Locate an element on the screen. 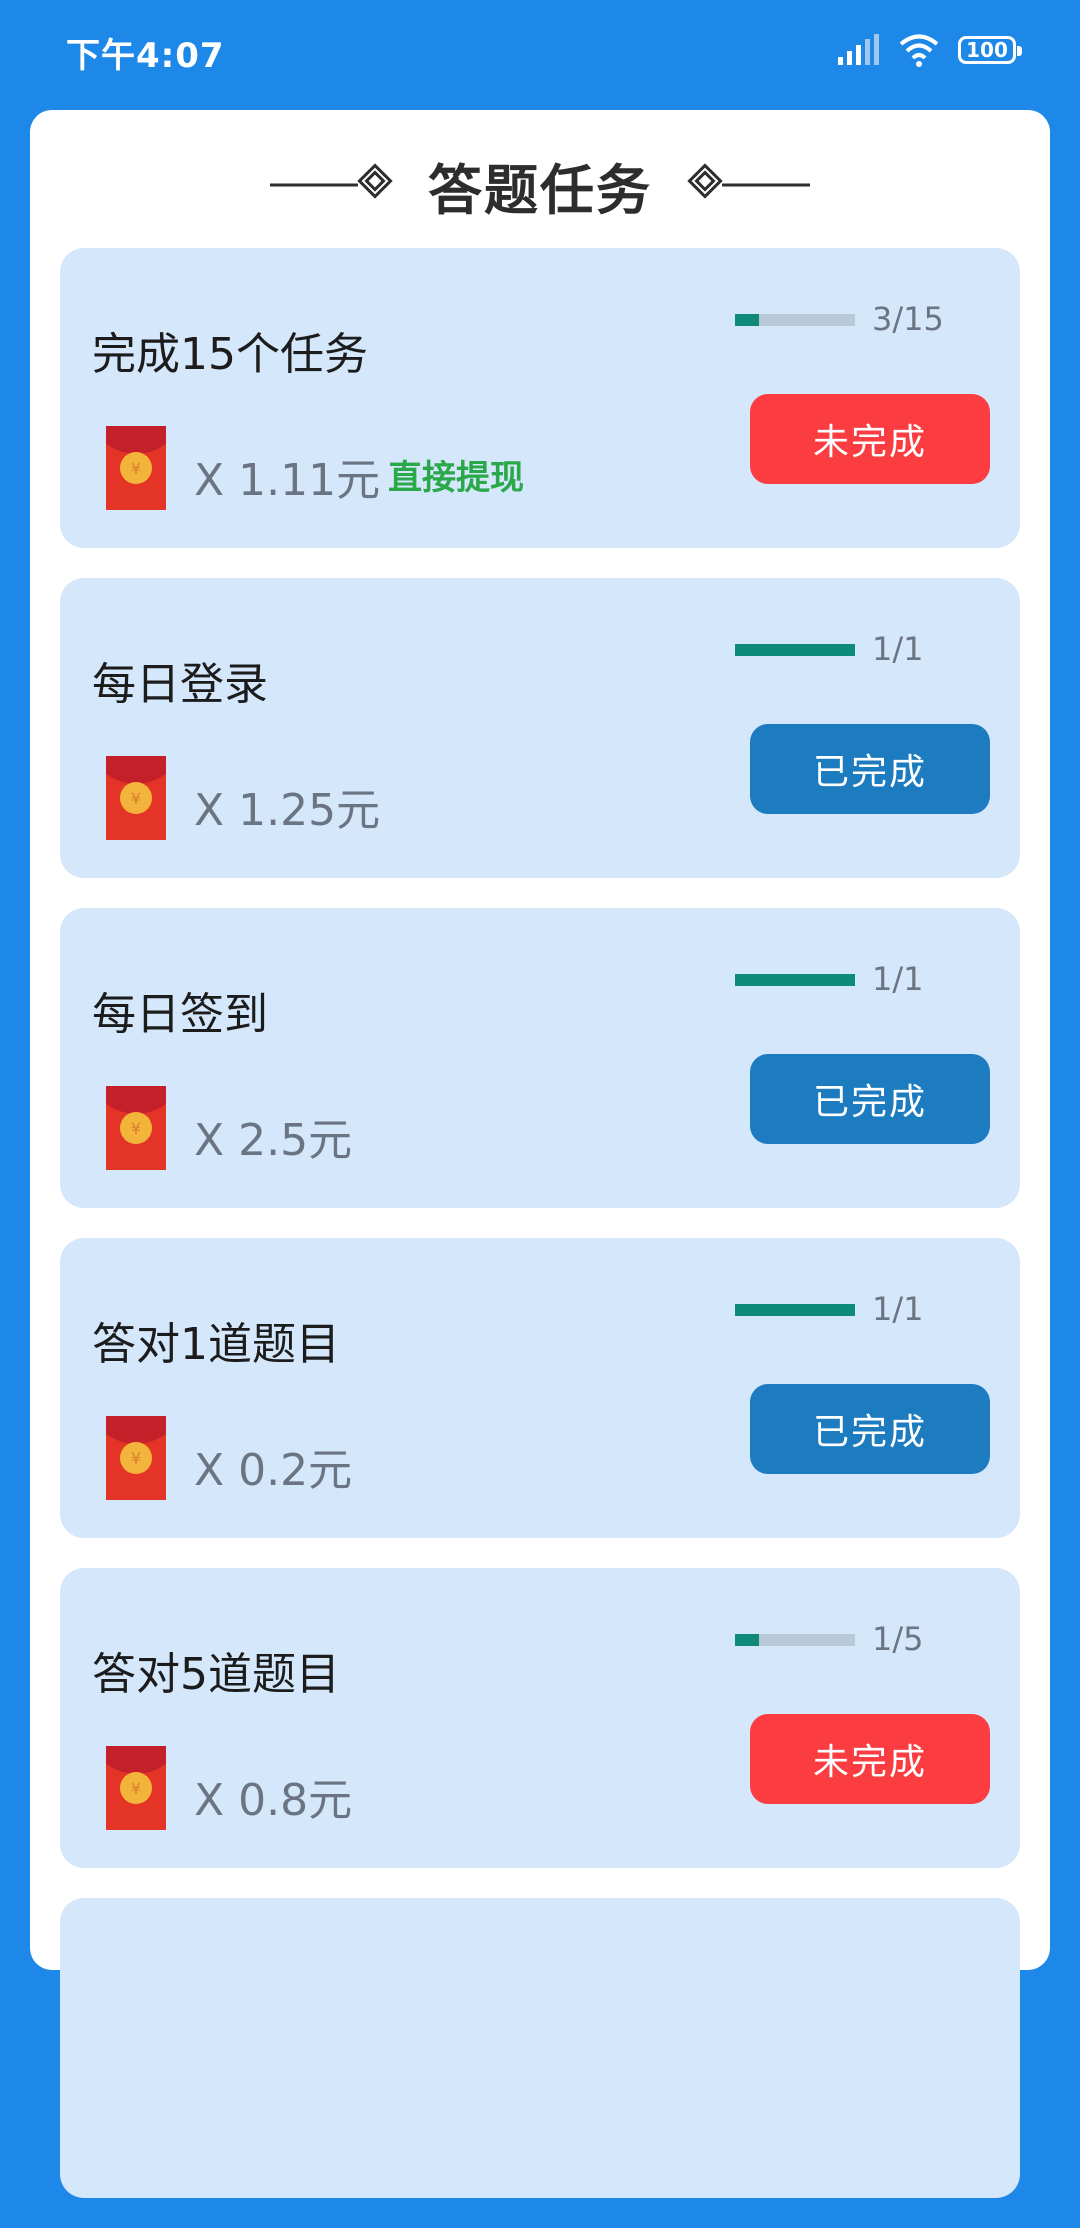 The width and height of the screenshot is (1080, 2228). task-title: 每日签到 is located at coordinates (180, 1014).